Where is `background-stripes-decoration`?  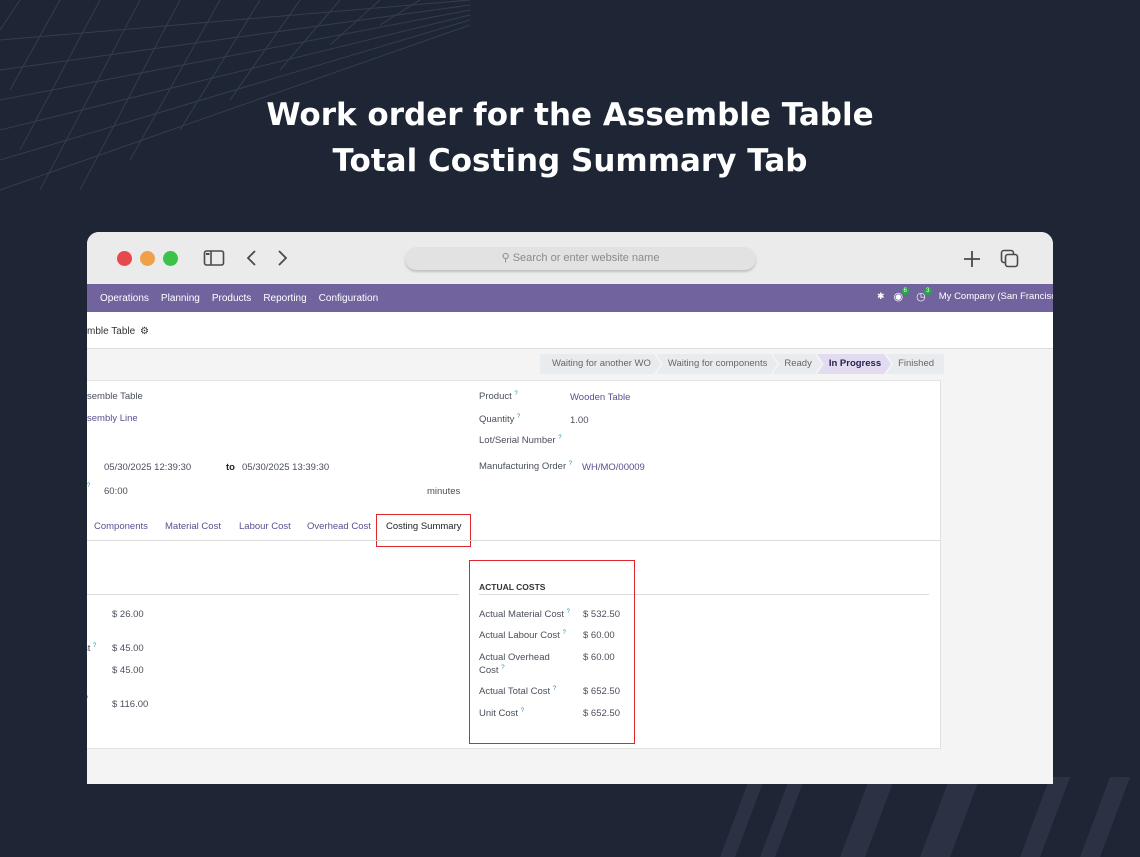
background-stripes-decoration is located at coordinates (925, 817).